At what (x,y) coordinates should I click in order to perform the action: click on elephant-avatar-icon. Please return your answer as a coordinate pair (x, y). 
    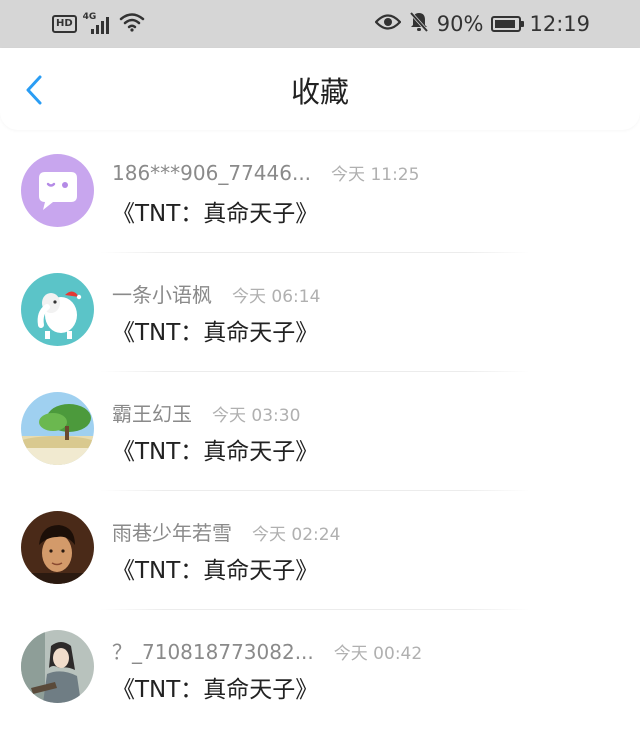
    Looking at the image, I should click on (57, 309).